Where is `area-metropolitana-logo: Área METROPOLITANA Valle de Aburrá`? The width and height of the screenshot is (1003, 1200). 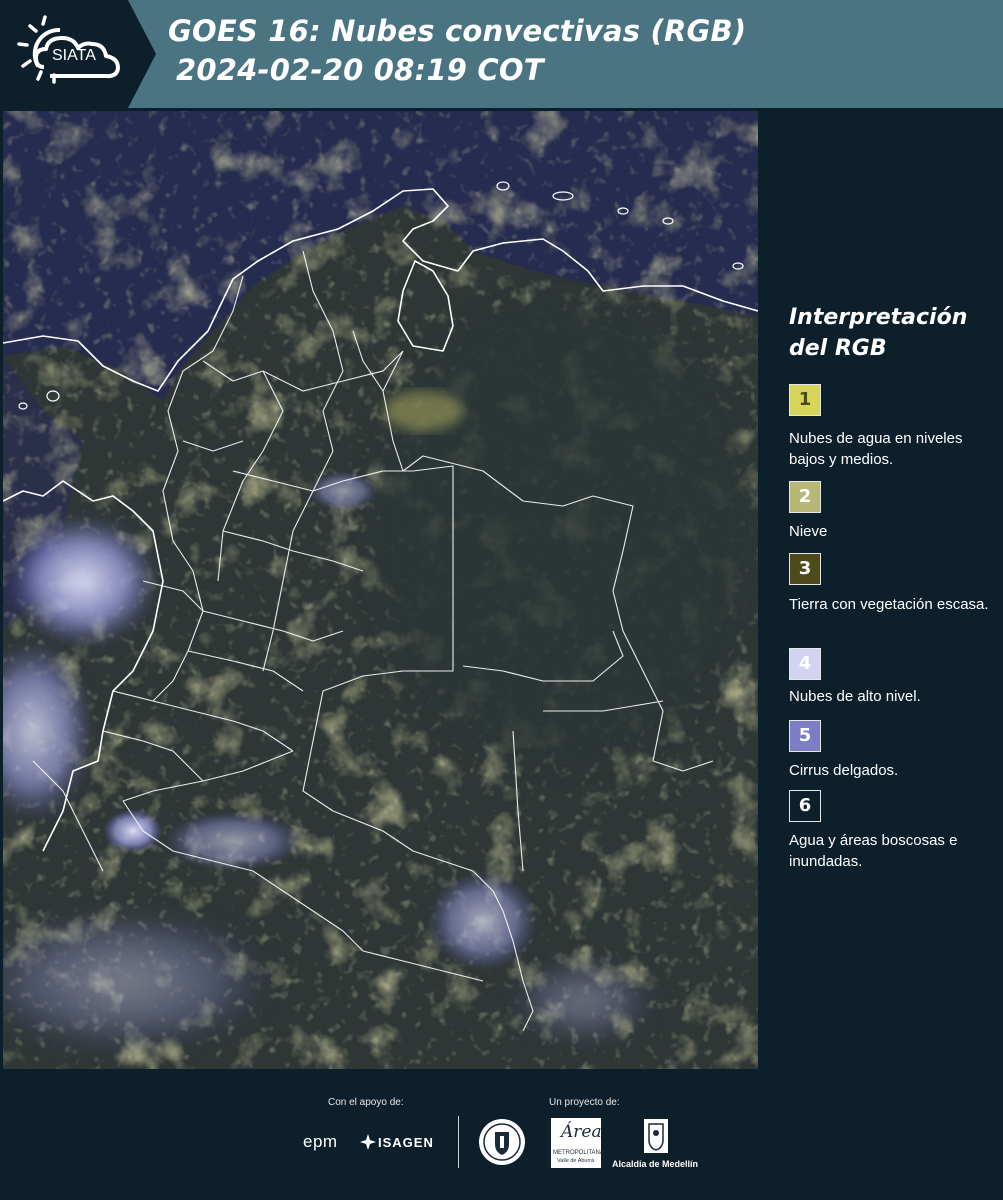
area-metropolitana-logo: Área METROPOLITANA Valle de Aburrá is located at coordinates (577, 1143).